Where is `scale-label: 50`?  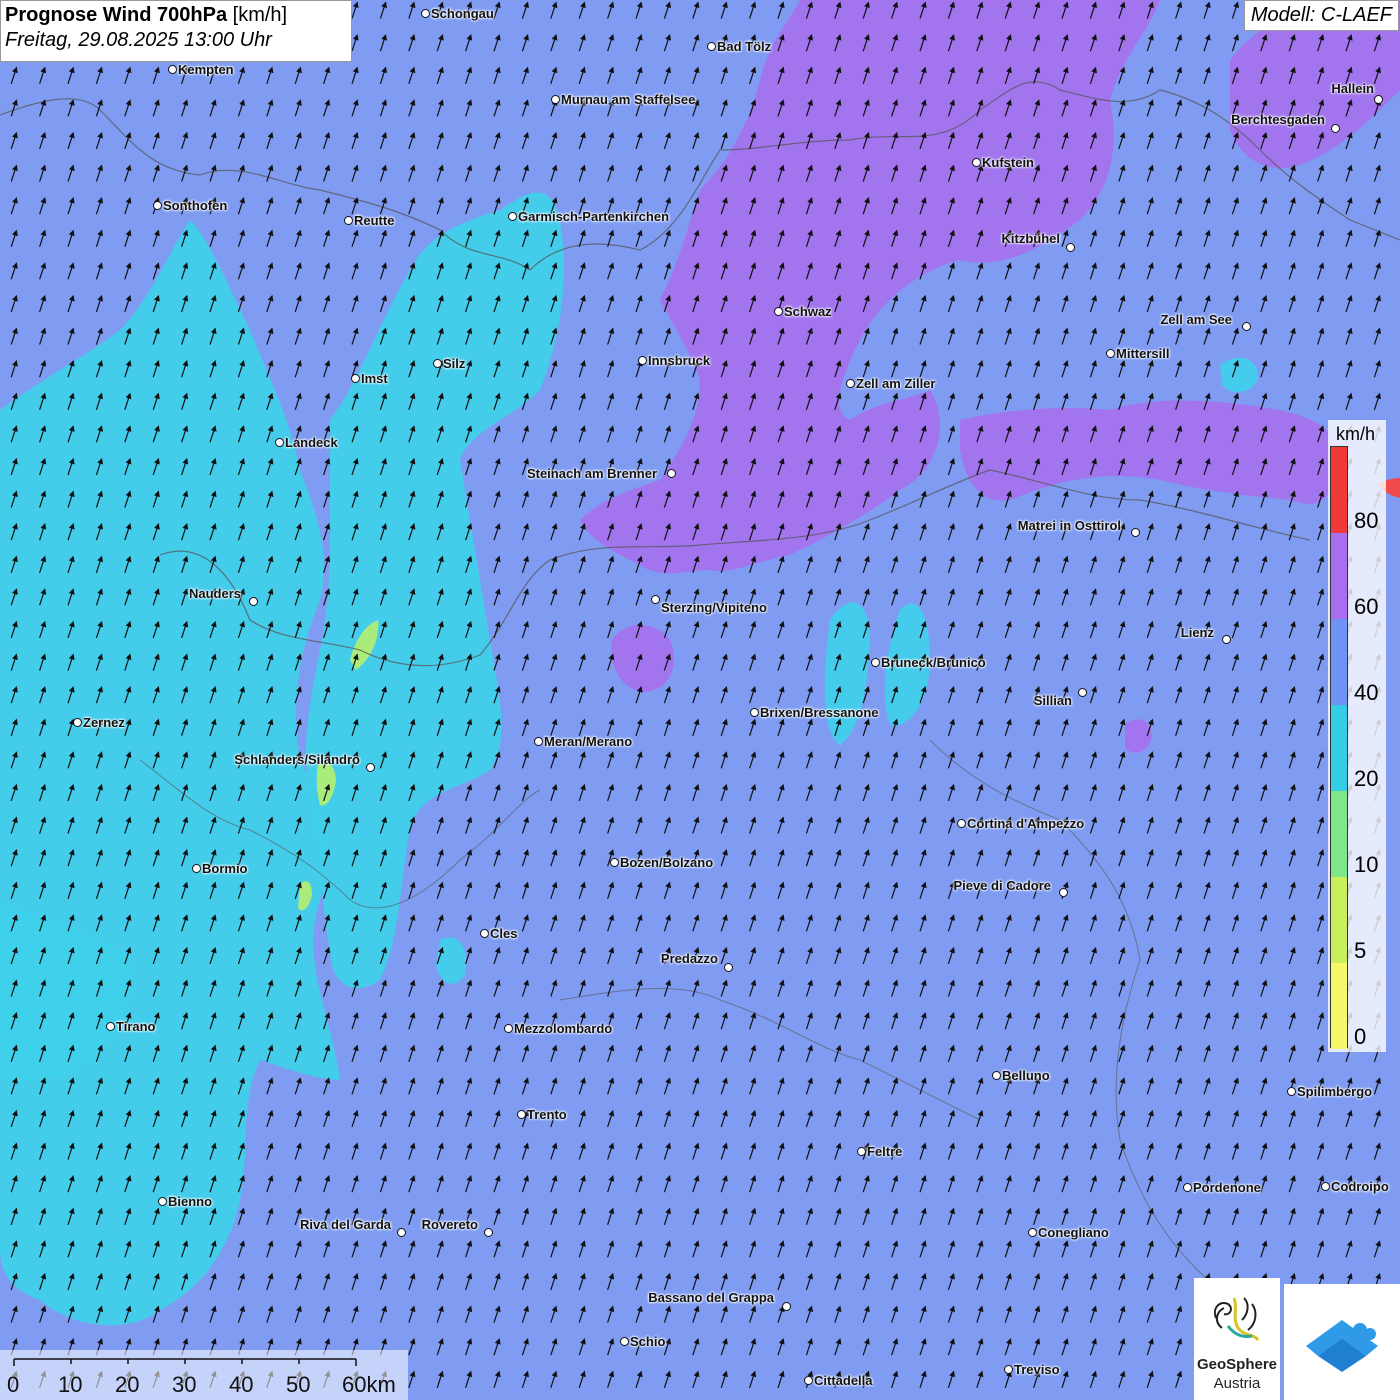
scale-label: 50 is located at coordinates (298, 1384).